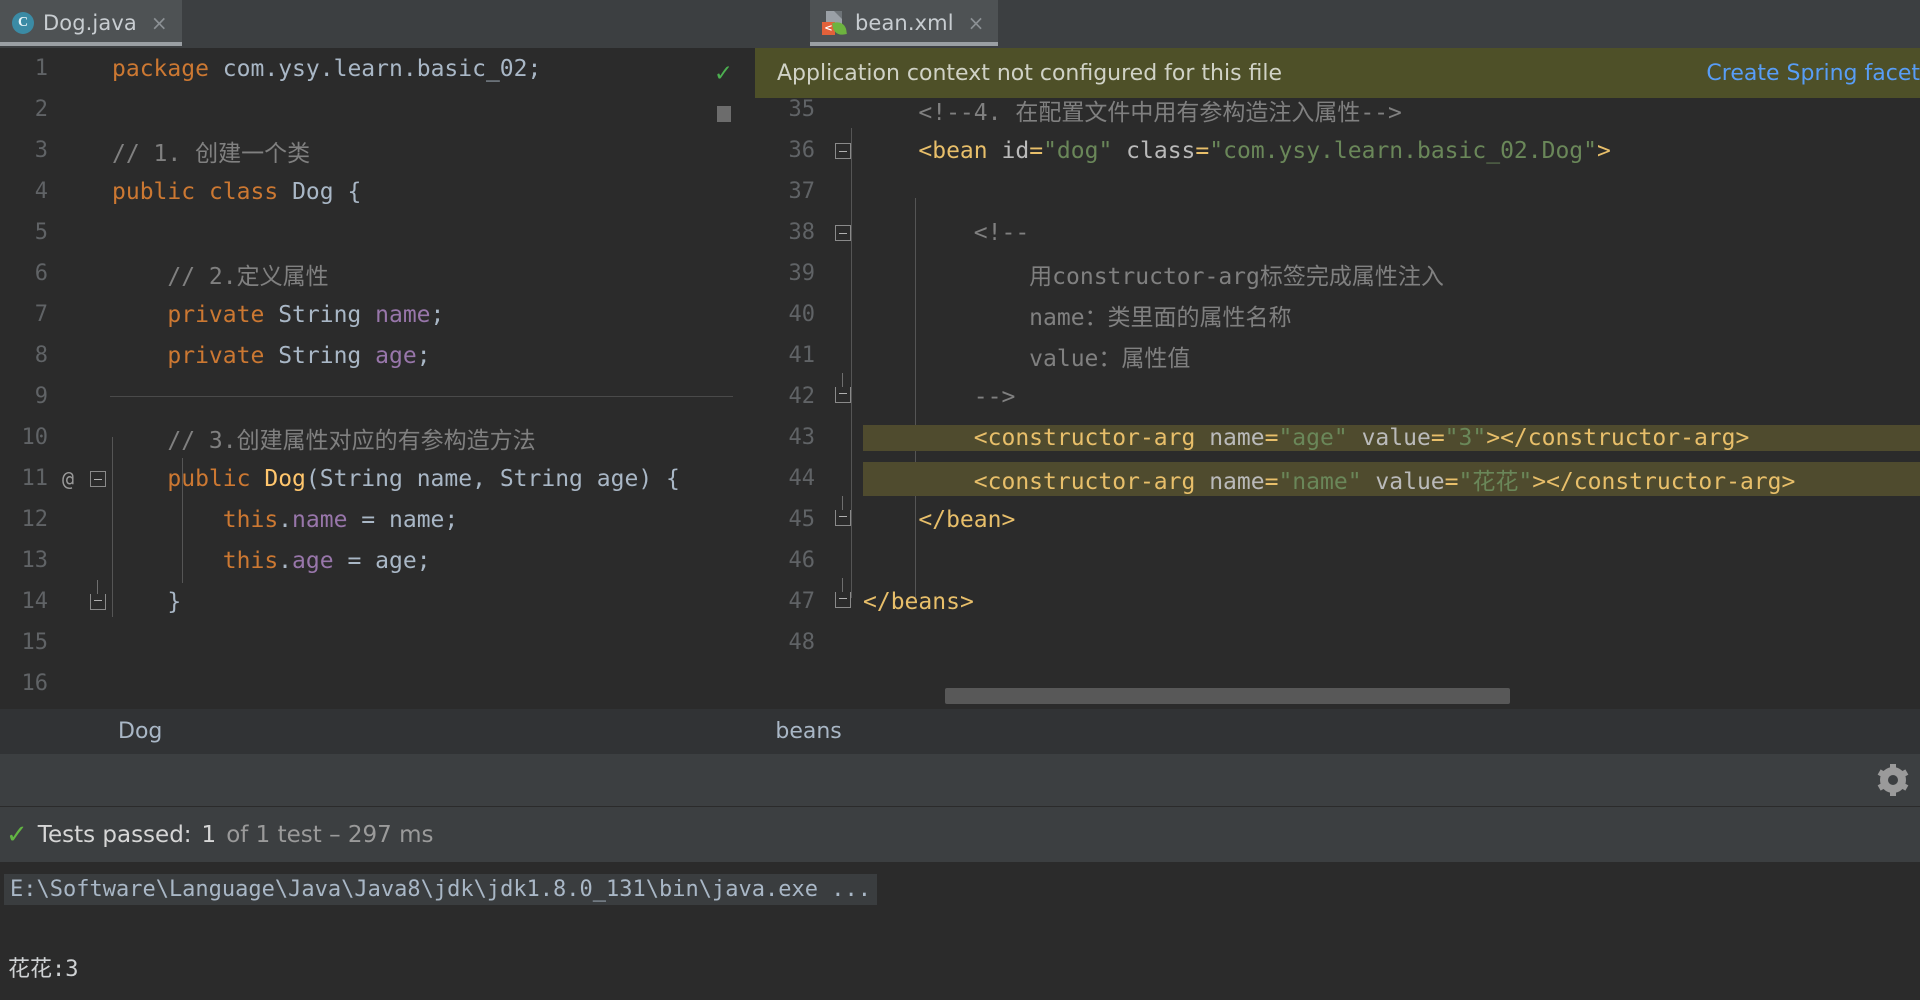  What do you see at coordinates (377, 150) in the screenshot?
I see `code-line: 3 // 1. 创建一个类` at bounding box center [377, 150].